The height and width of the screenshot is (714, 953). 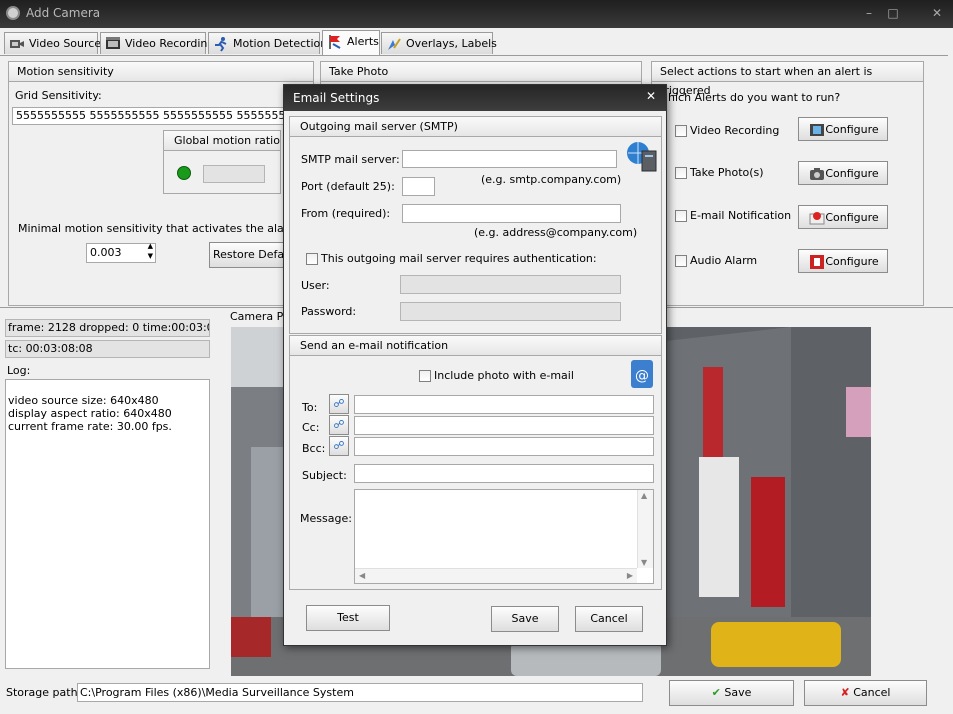 I want to click on video-recording-label: Video Recording, so click(x=735, y=130).